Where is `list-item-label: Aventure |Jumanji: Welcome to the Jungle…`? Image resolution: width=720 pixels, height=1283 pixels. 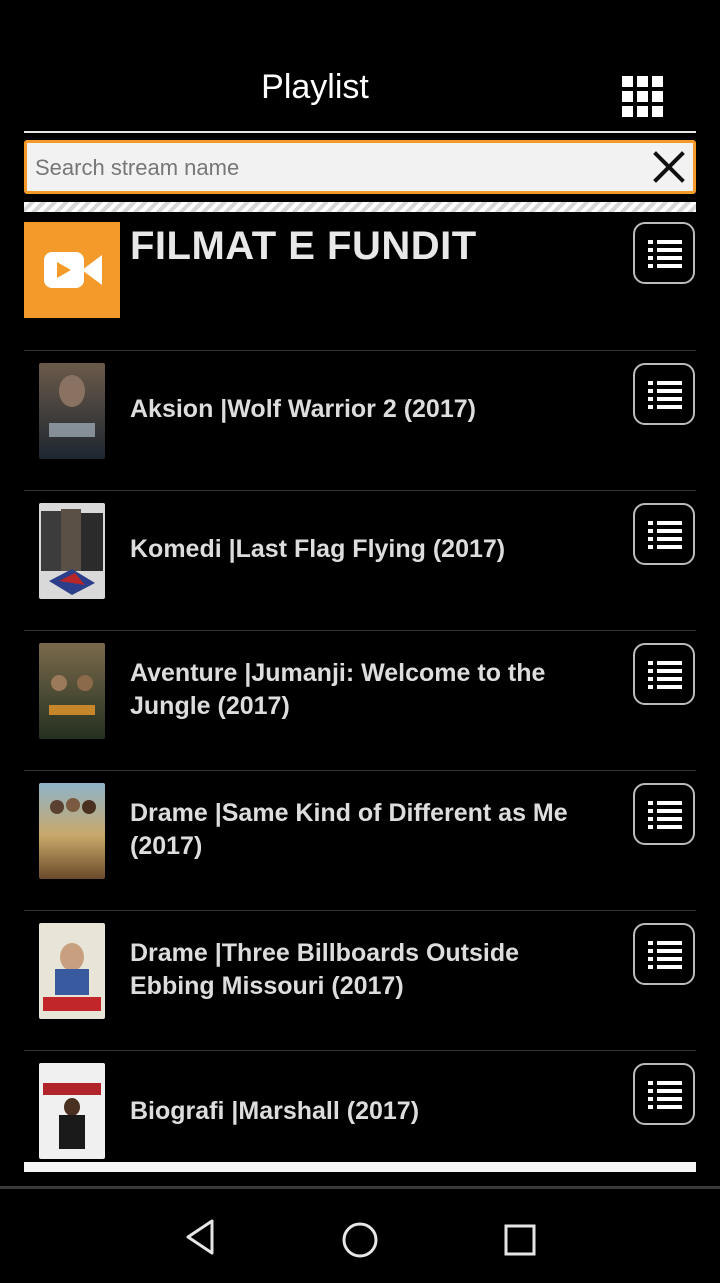
list-item-label: Aventure |Jumanji: Welcome to the Jungle… is located at coordinates (338, 689).